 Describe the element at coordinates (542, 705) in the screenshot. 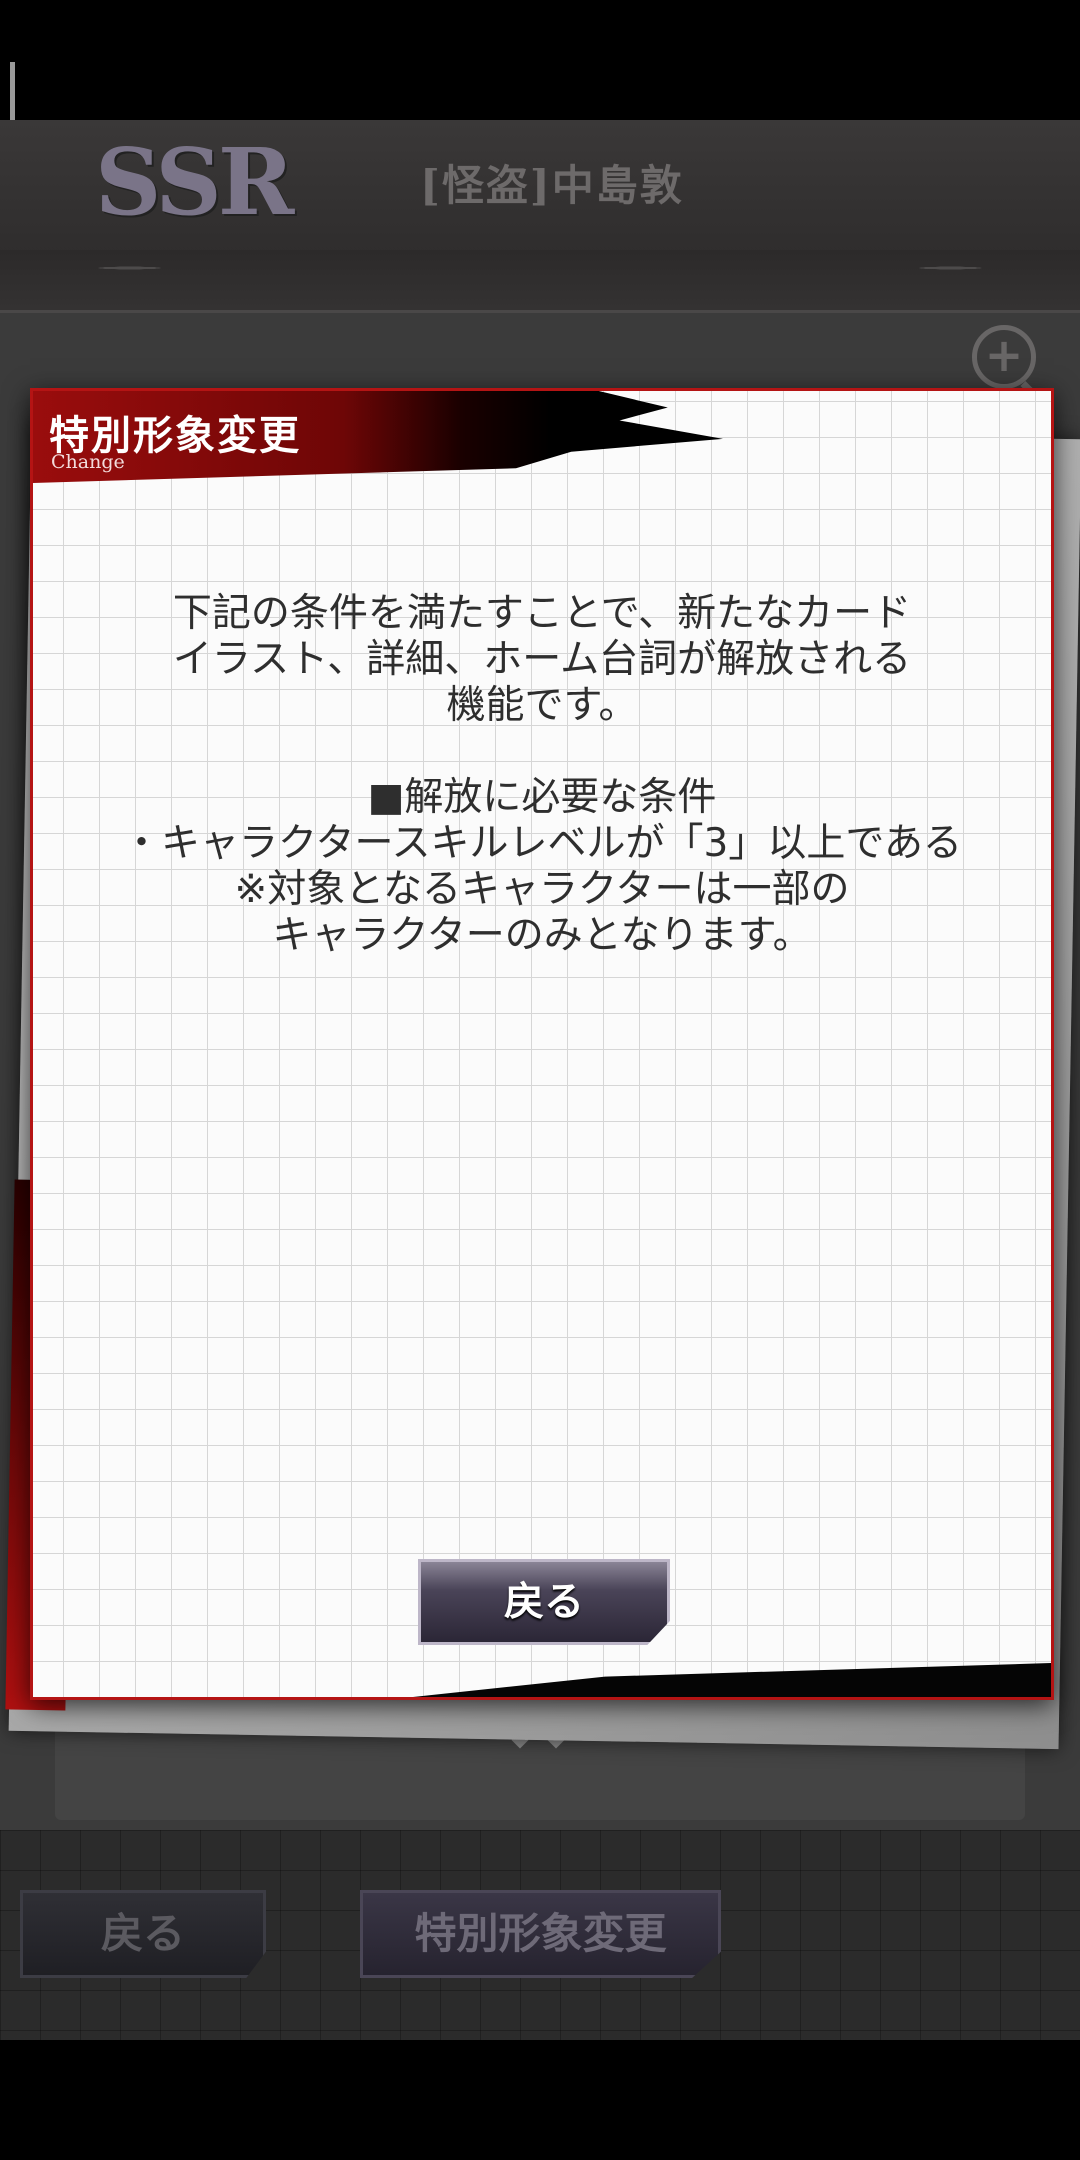

I see `description-line: 機能です。` at that location.